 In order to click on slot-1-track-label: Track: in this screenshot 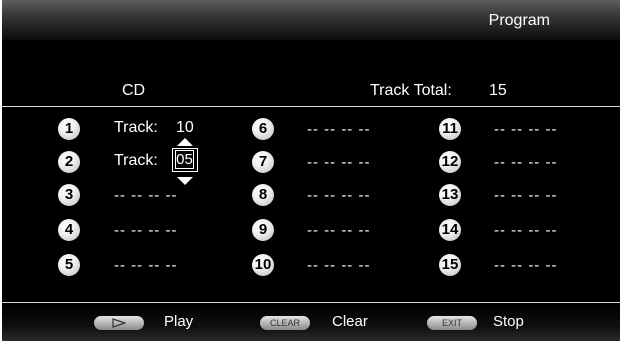, I will do `click(136, 127)`.